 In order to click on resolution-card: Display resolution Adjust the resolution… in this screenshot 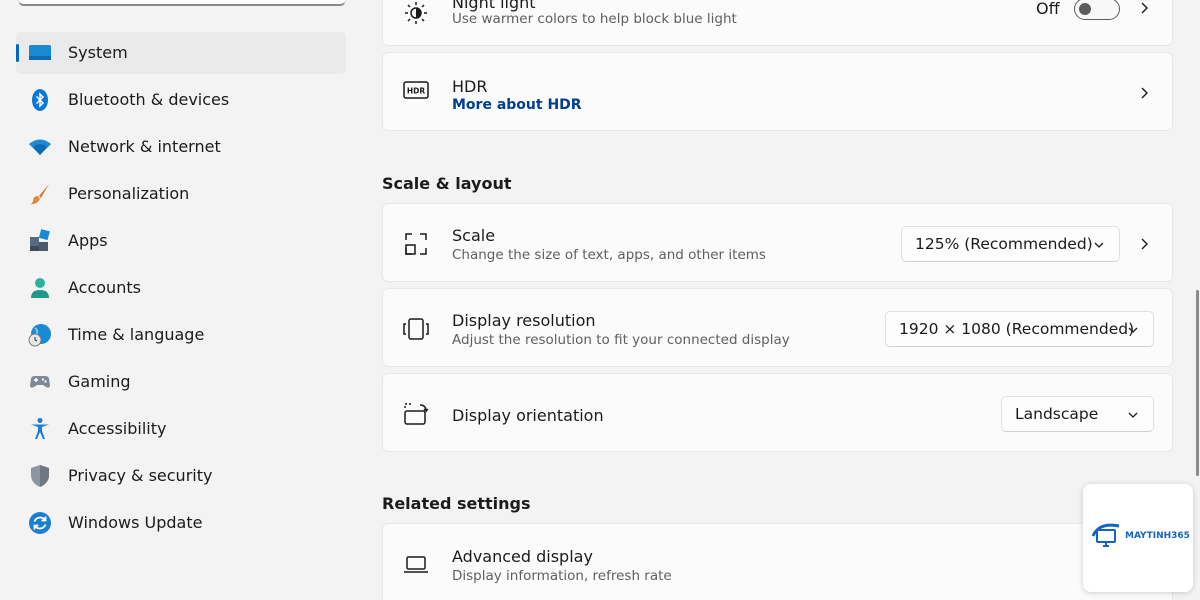, I will do `click(777, 327)`.